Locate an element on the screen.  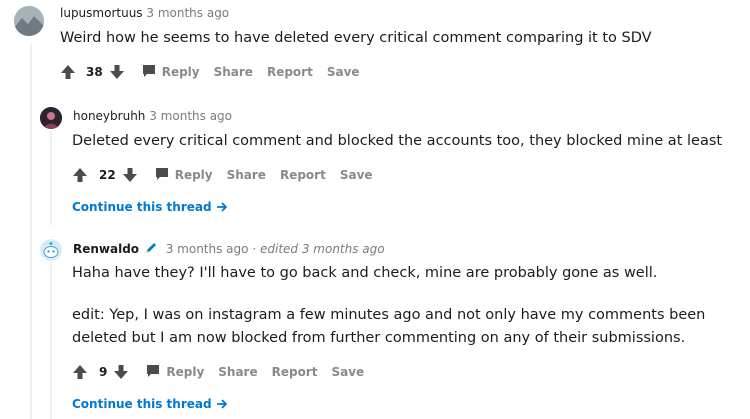
vote-count: 22 is located at coordinates (107, 175).